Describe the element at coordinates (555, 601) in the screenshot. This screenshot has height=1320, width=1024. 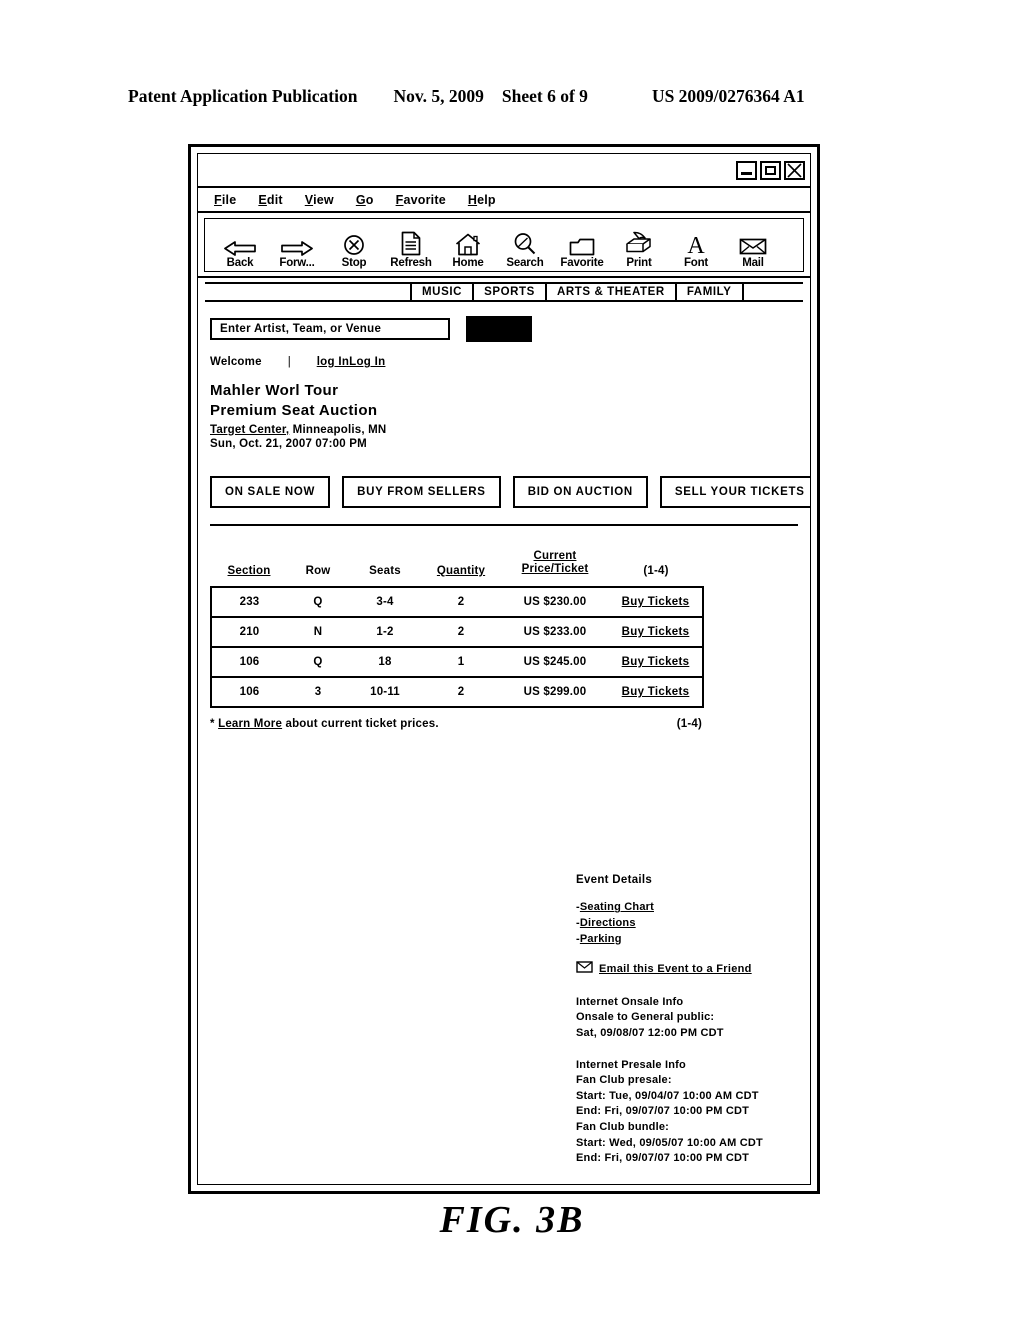
I see `cell-price: US $230.00` at that location.